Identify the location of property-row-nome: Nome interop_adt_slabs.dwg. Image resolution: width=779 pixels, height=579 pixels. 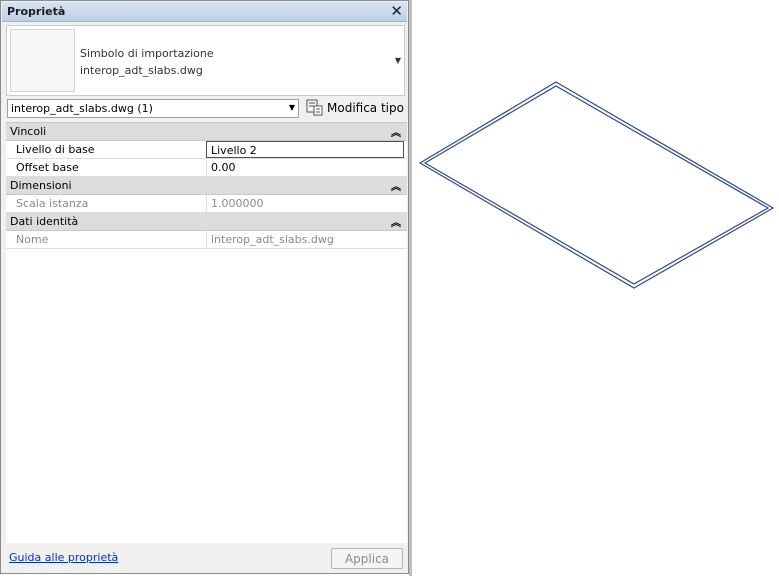
(206, 240).